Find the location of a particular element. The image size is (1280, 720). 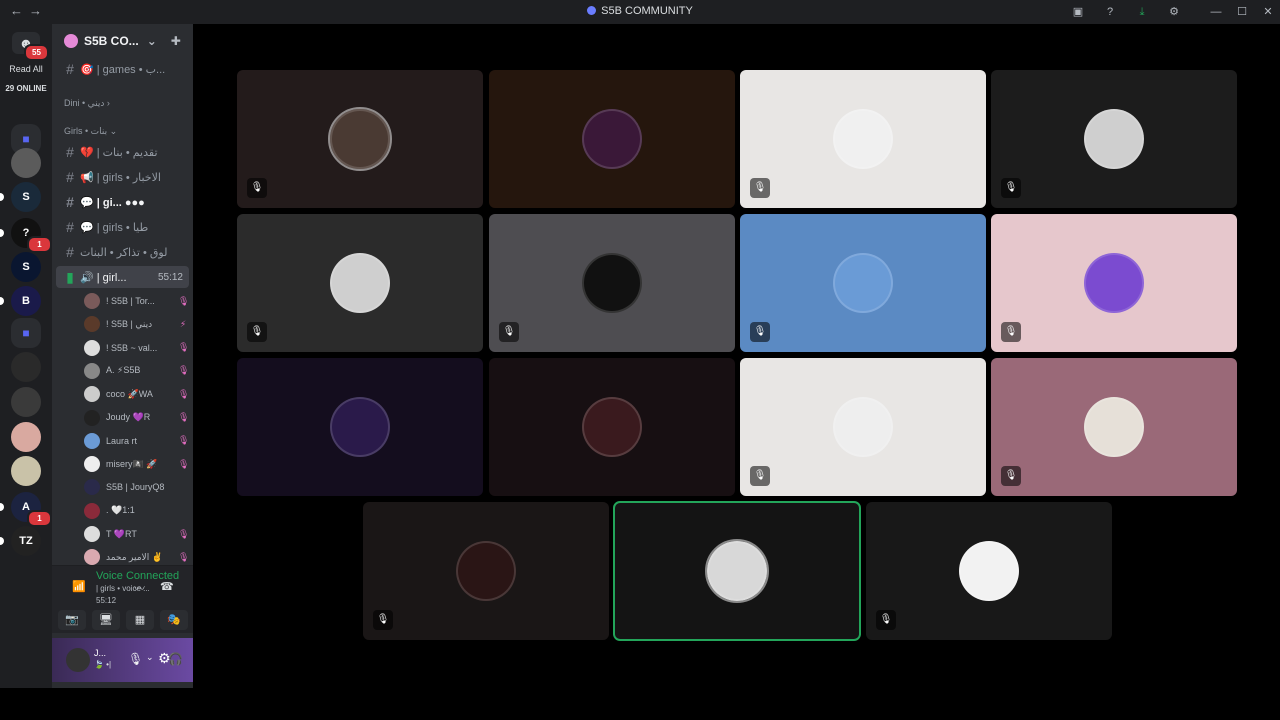

minimize-icon: — is located at coordinates (1216, 12).